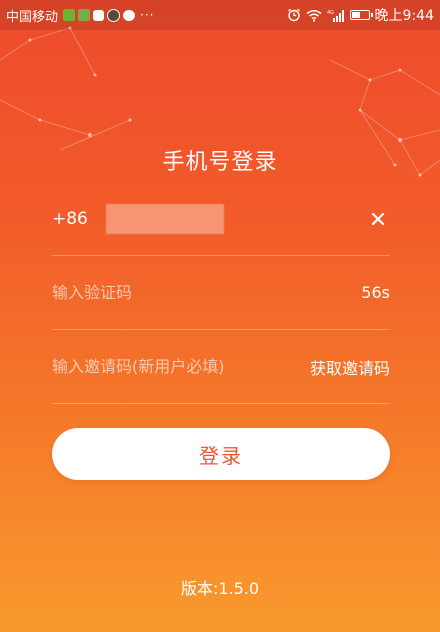 This screenshot has width=440, height=632. I want to click on battery-level, so click(355, 15).